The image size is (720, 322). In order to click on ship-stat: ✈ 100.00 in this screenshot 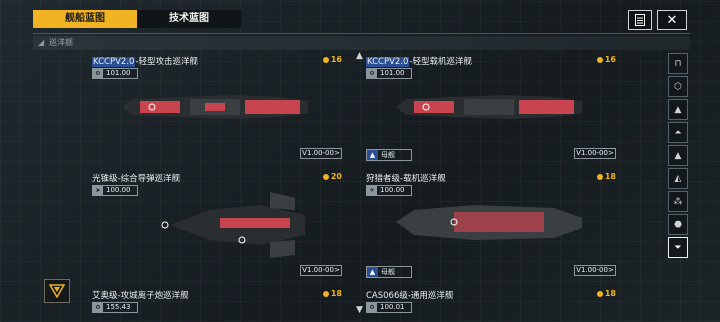, I will do `click(389, 190)`.